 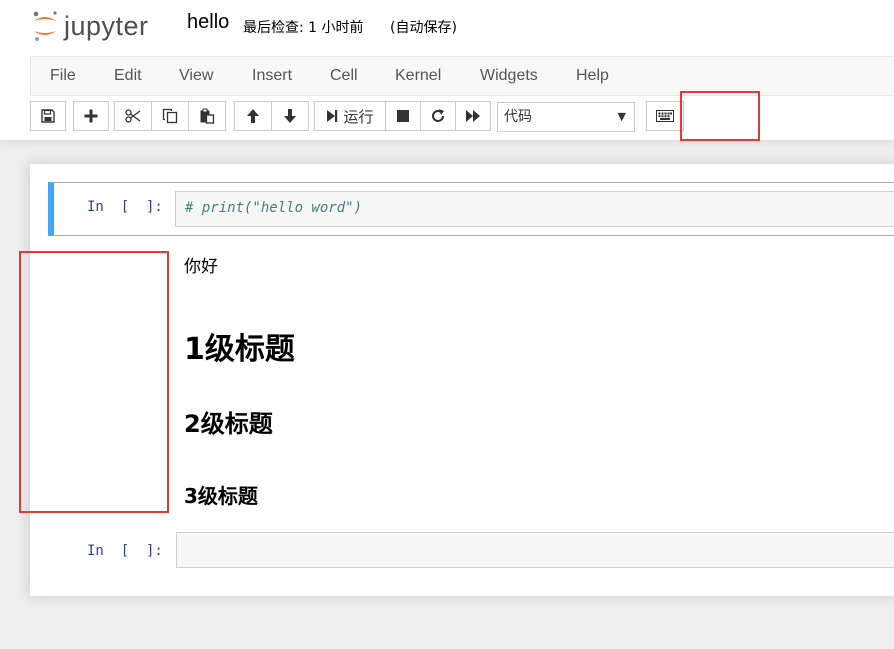 I want to click on menu-edit: Edit, so click(x=128, y=76).